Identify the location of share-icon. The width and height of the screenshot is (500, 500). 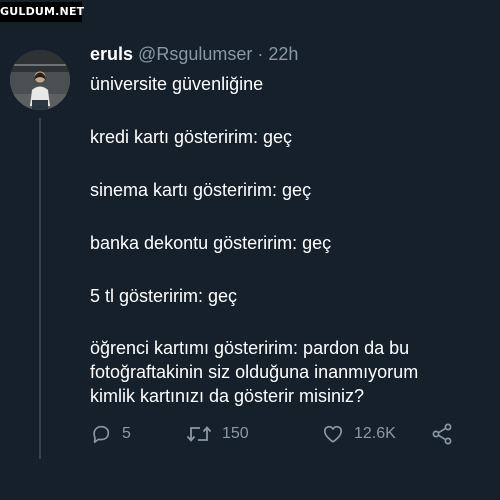
(442, 434).